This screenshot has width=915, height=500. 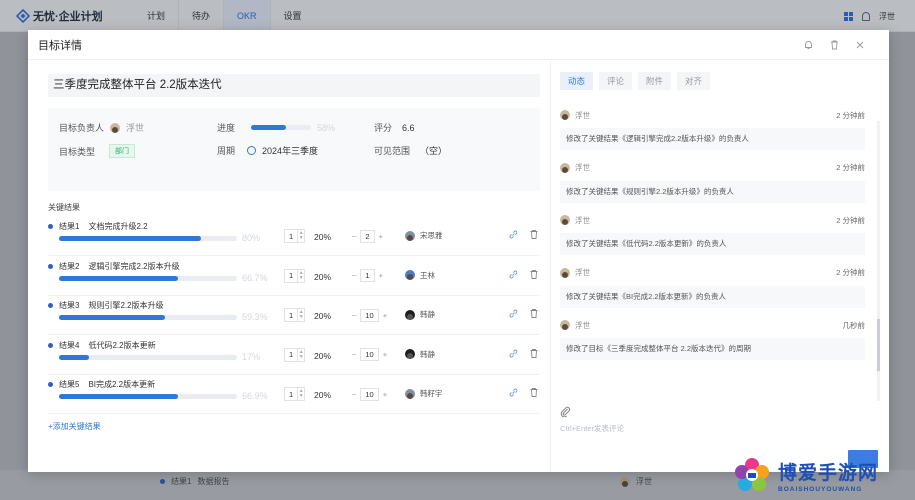 What do you see at coordinates (115, 127) in the screenshot?
I see `owner-avatar` at bounding box center [115, 127].